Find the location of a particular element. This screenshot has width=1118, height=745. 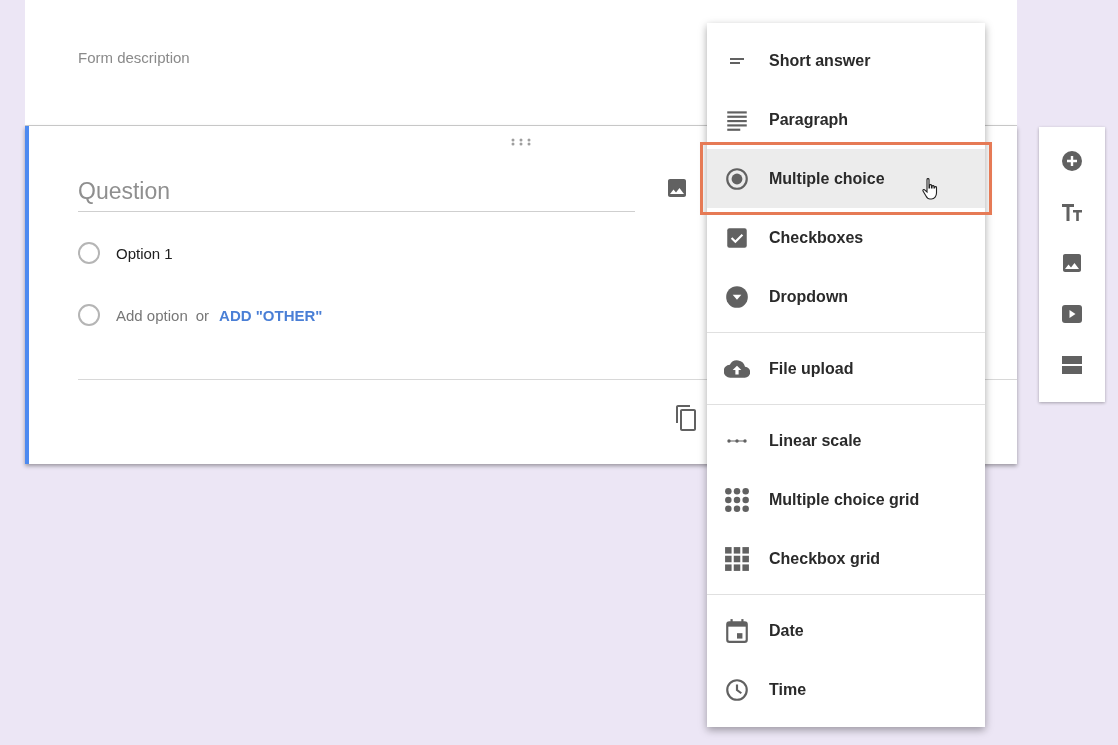

section-icon is located at coordinates (1072, 365).